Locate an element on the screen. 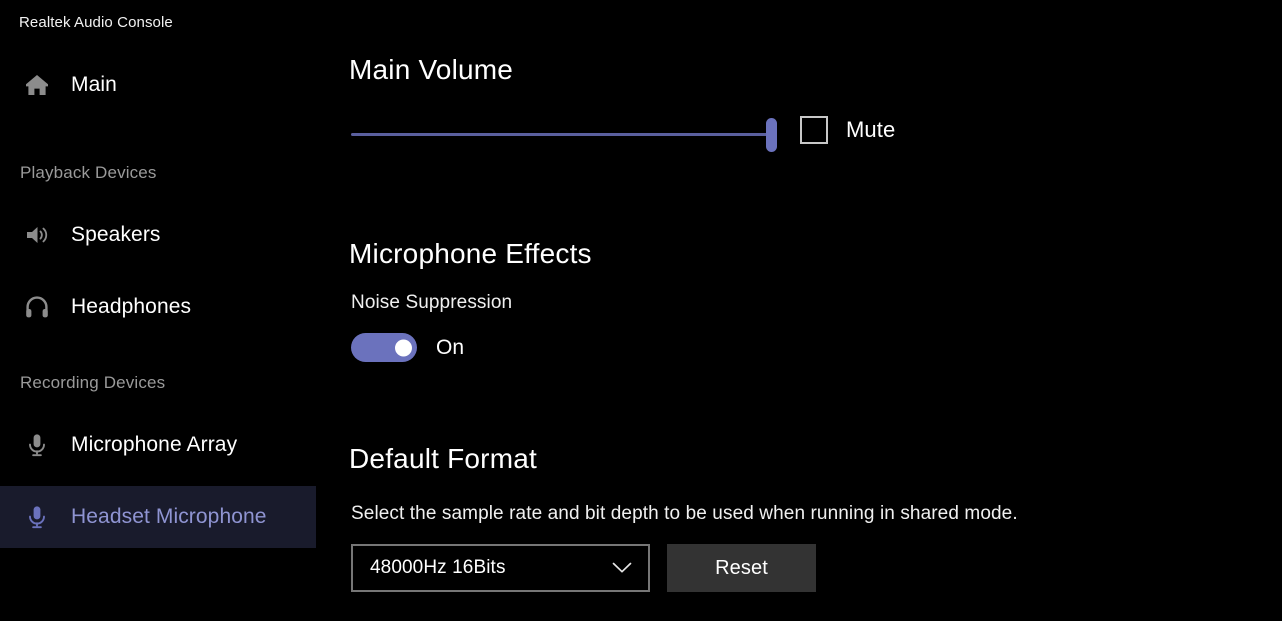  sidebar-item-label: Speakers is located at coordinates (116, 234).